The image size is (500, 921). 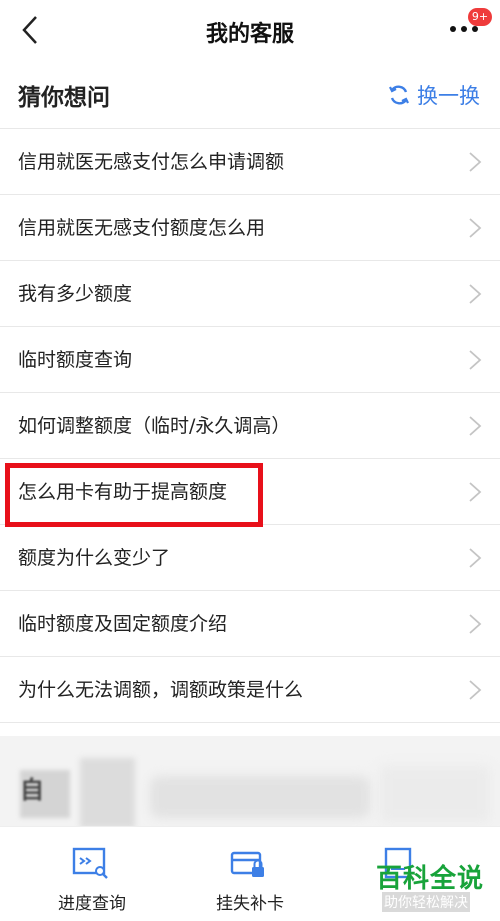 What do you see at coordinates (250, 360) in the screenshot?
I see `question-row: 临时额度查询` at bounding box center [250, 360].